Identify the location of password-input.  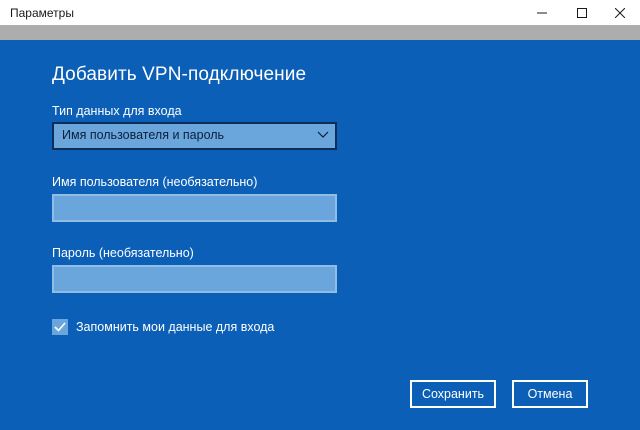
(194, 279).